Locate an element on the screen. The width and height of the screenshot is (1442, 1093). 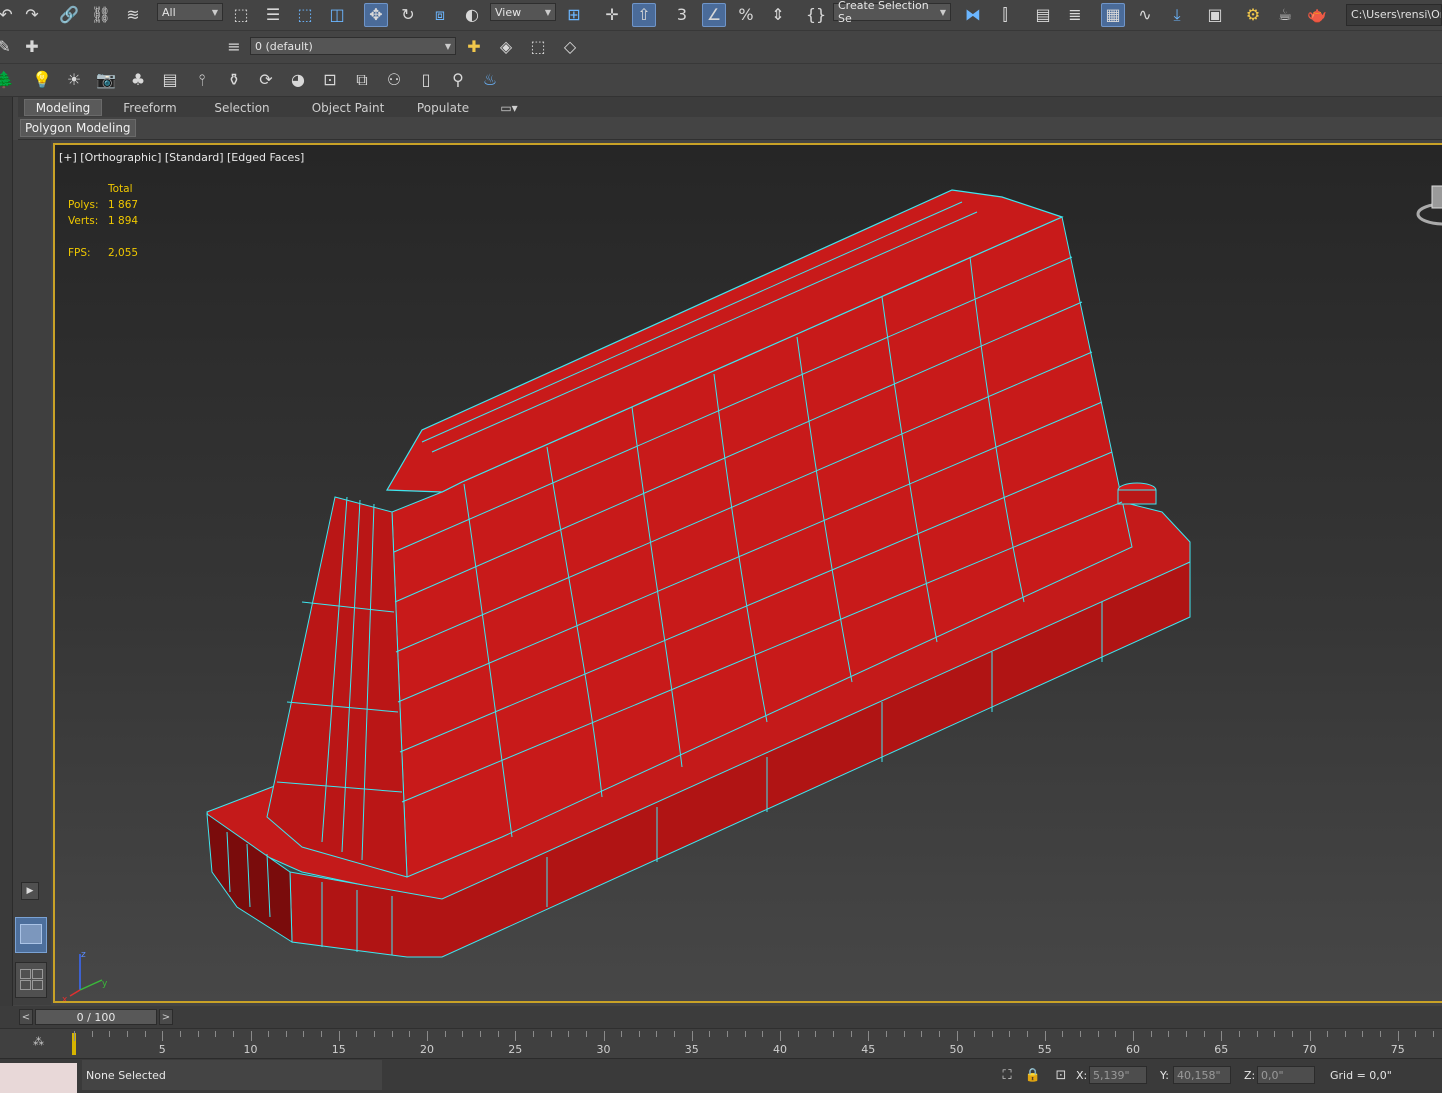
named-selection-dropdown: Create Selection Se ▼ is located at coordinates (892, 12).